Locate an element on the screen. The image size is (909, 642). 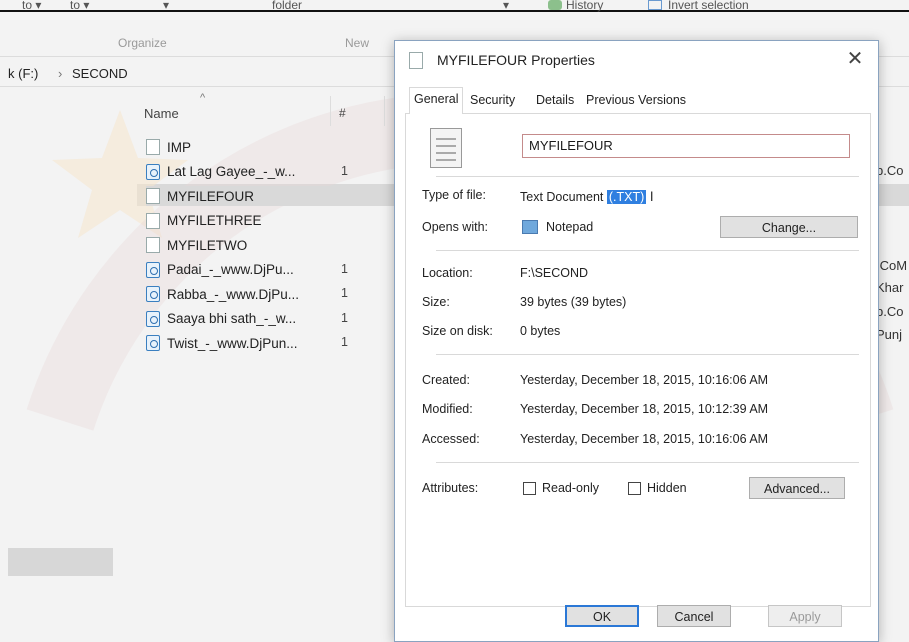
ribbon-new-folder: folder is located at coordinates (287, 6).